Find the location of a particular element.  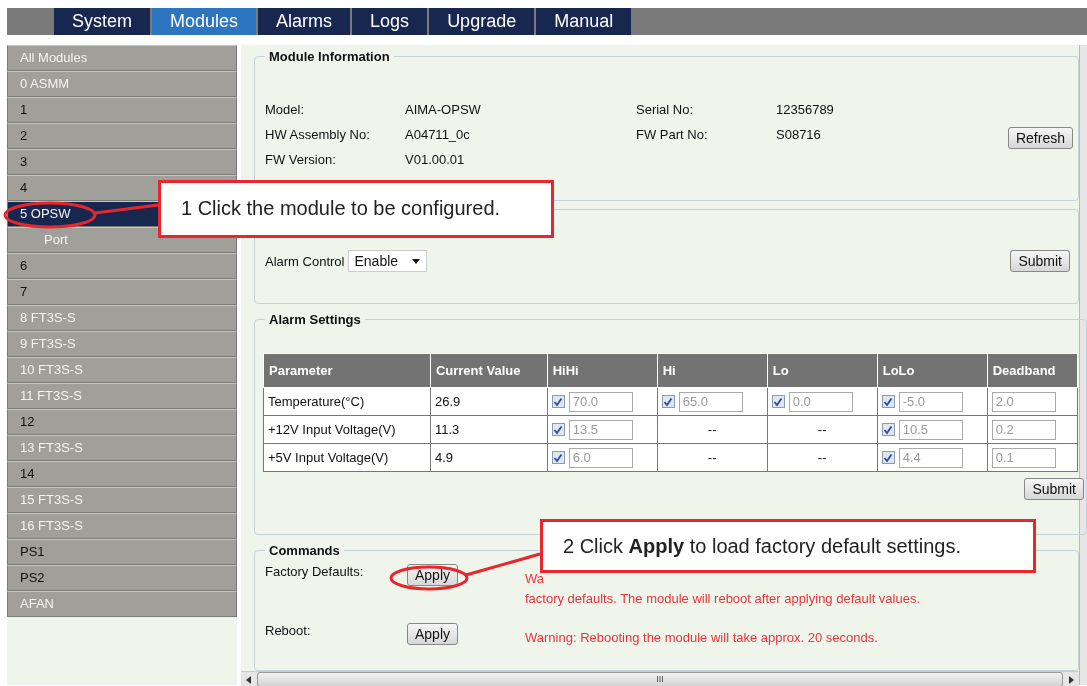

sidebar-item: PS1 is located at coordinates (122, 552).